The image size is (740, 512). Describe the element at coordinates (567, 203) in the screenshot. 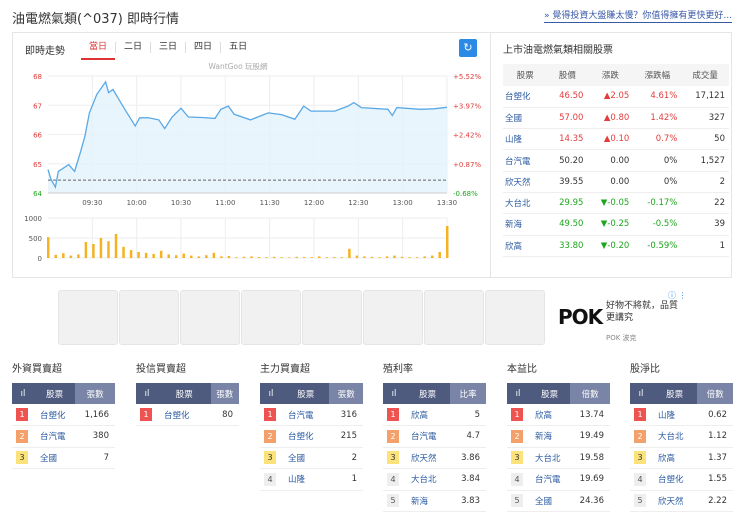

I see `cell-price: 29.95` at that location.